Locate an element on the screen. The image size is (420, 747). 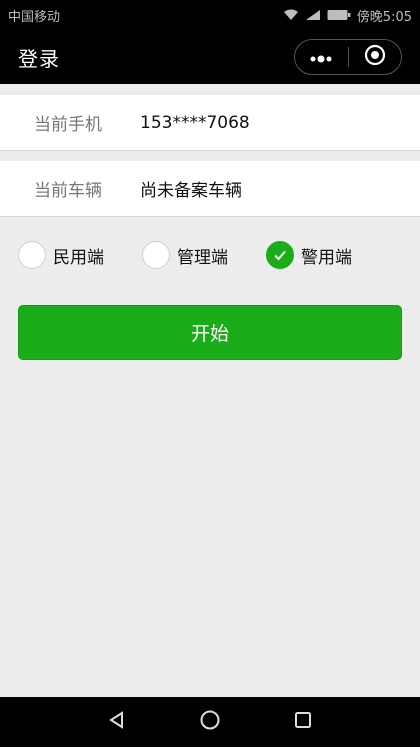
phone-value: 153****7068 is located at coordinates (195, 122).